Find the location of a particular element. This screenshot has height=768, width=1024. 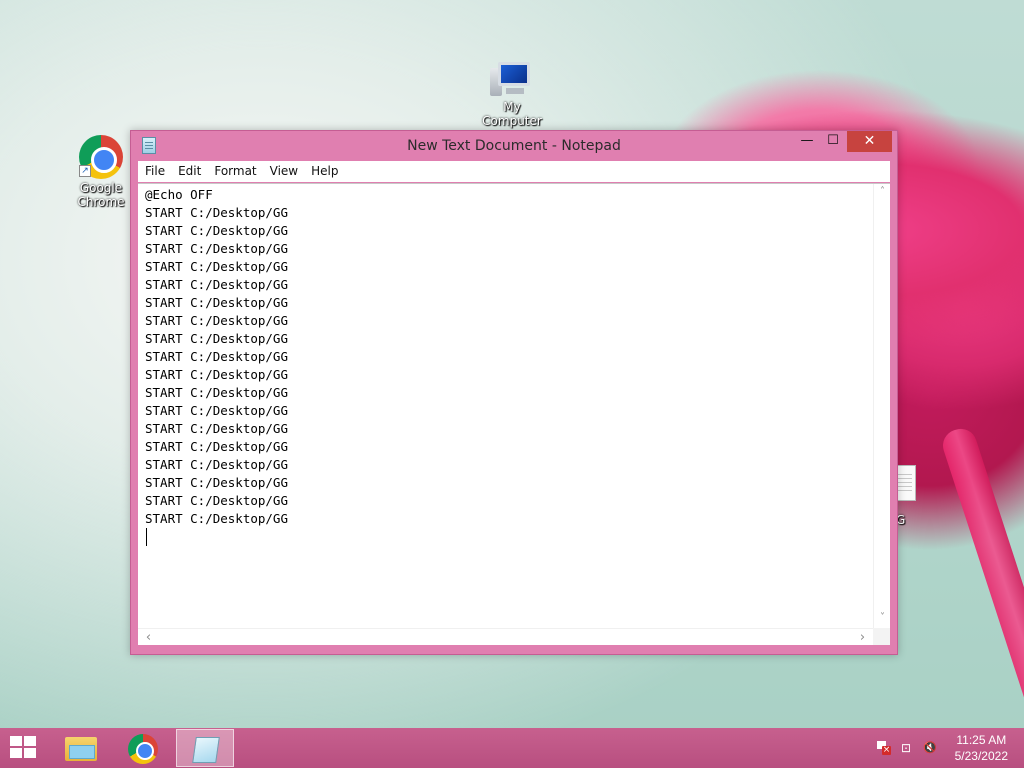

desktop-icon-my-computer: My Computer is located at coordinates (512, 94).